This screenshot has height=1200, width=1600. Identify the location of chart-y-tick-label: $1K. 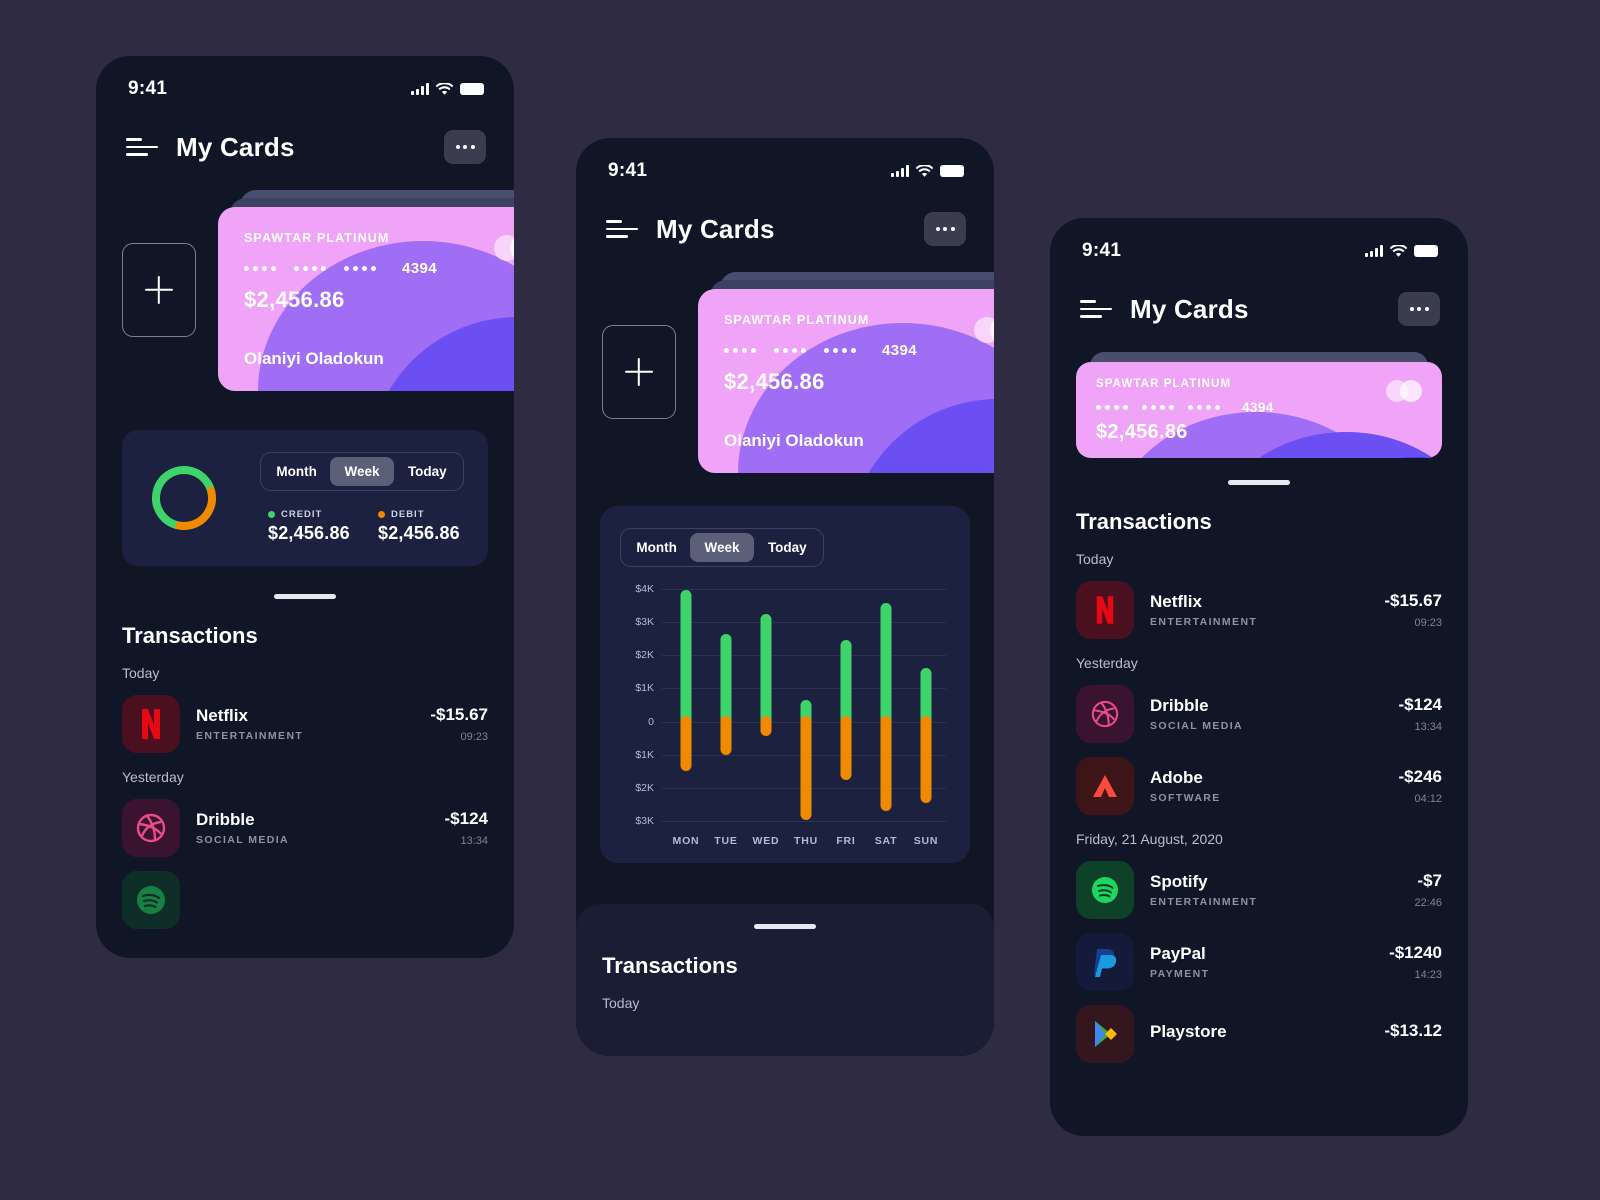
(644, 688).